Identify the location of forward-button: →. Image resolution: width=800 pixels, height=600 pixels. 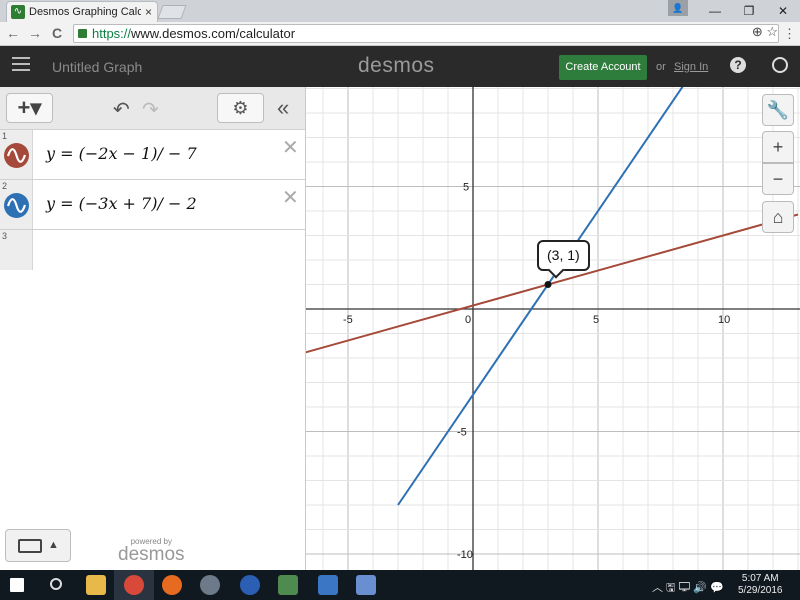
(35, 33).